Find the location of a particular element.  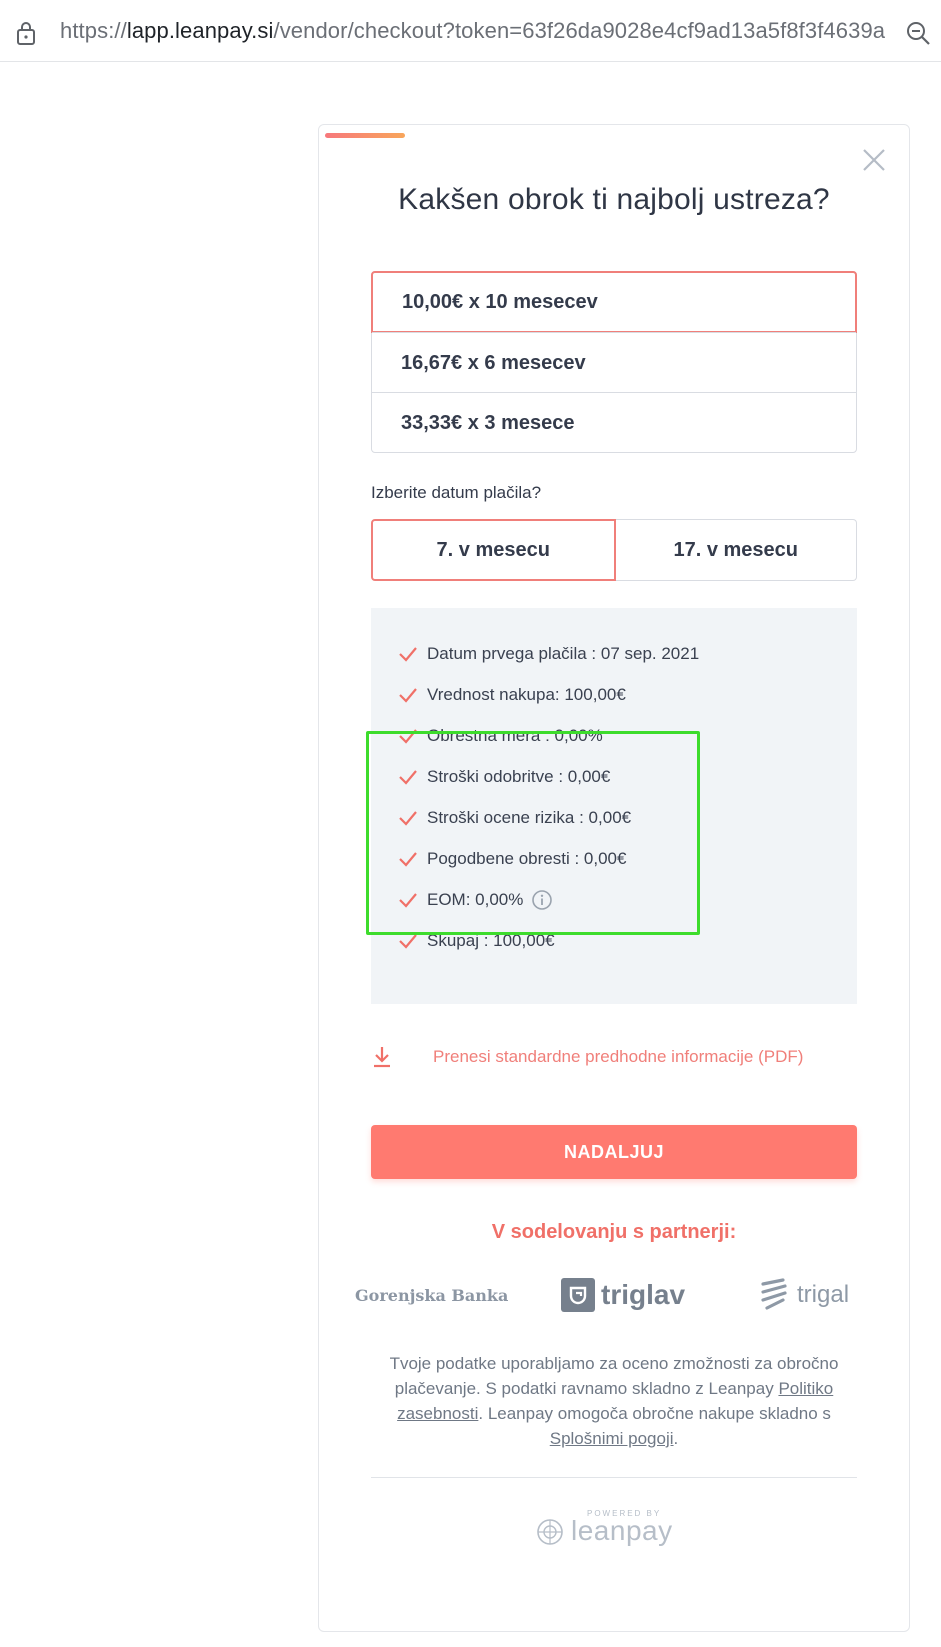

summary-row: Datum prvega plačila : 07 sep. 2021 is located at coordinates (548, 654).